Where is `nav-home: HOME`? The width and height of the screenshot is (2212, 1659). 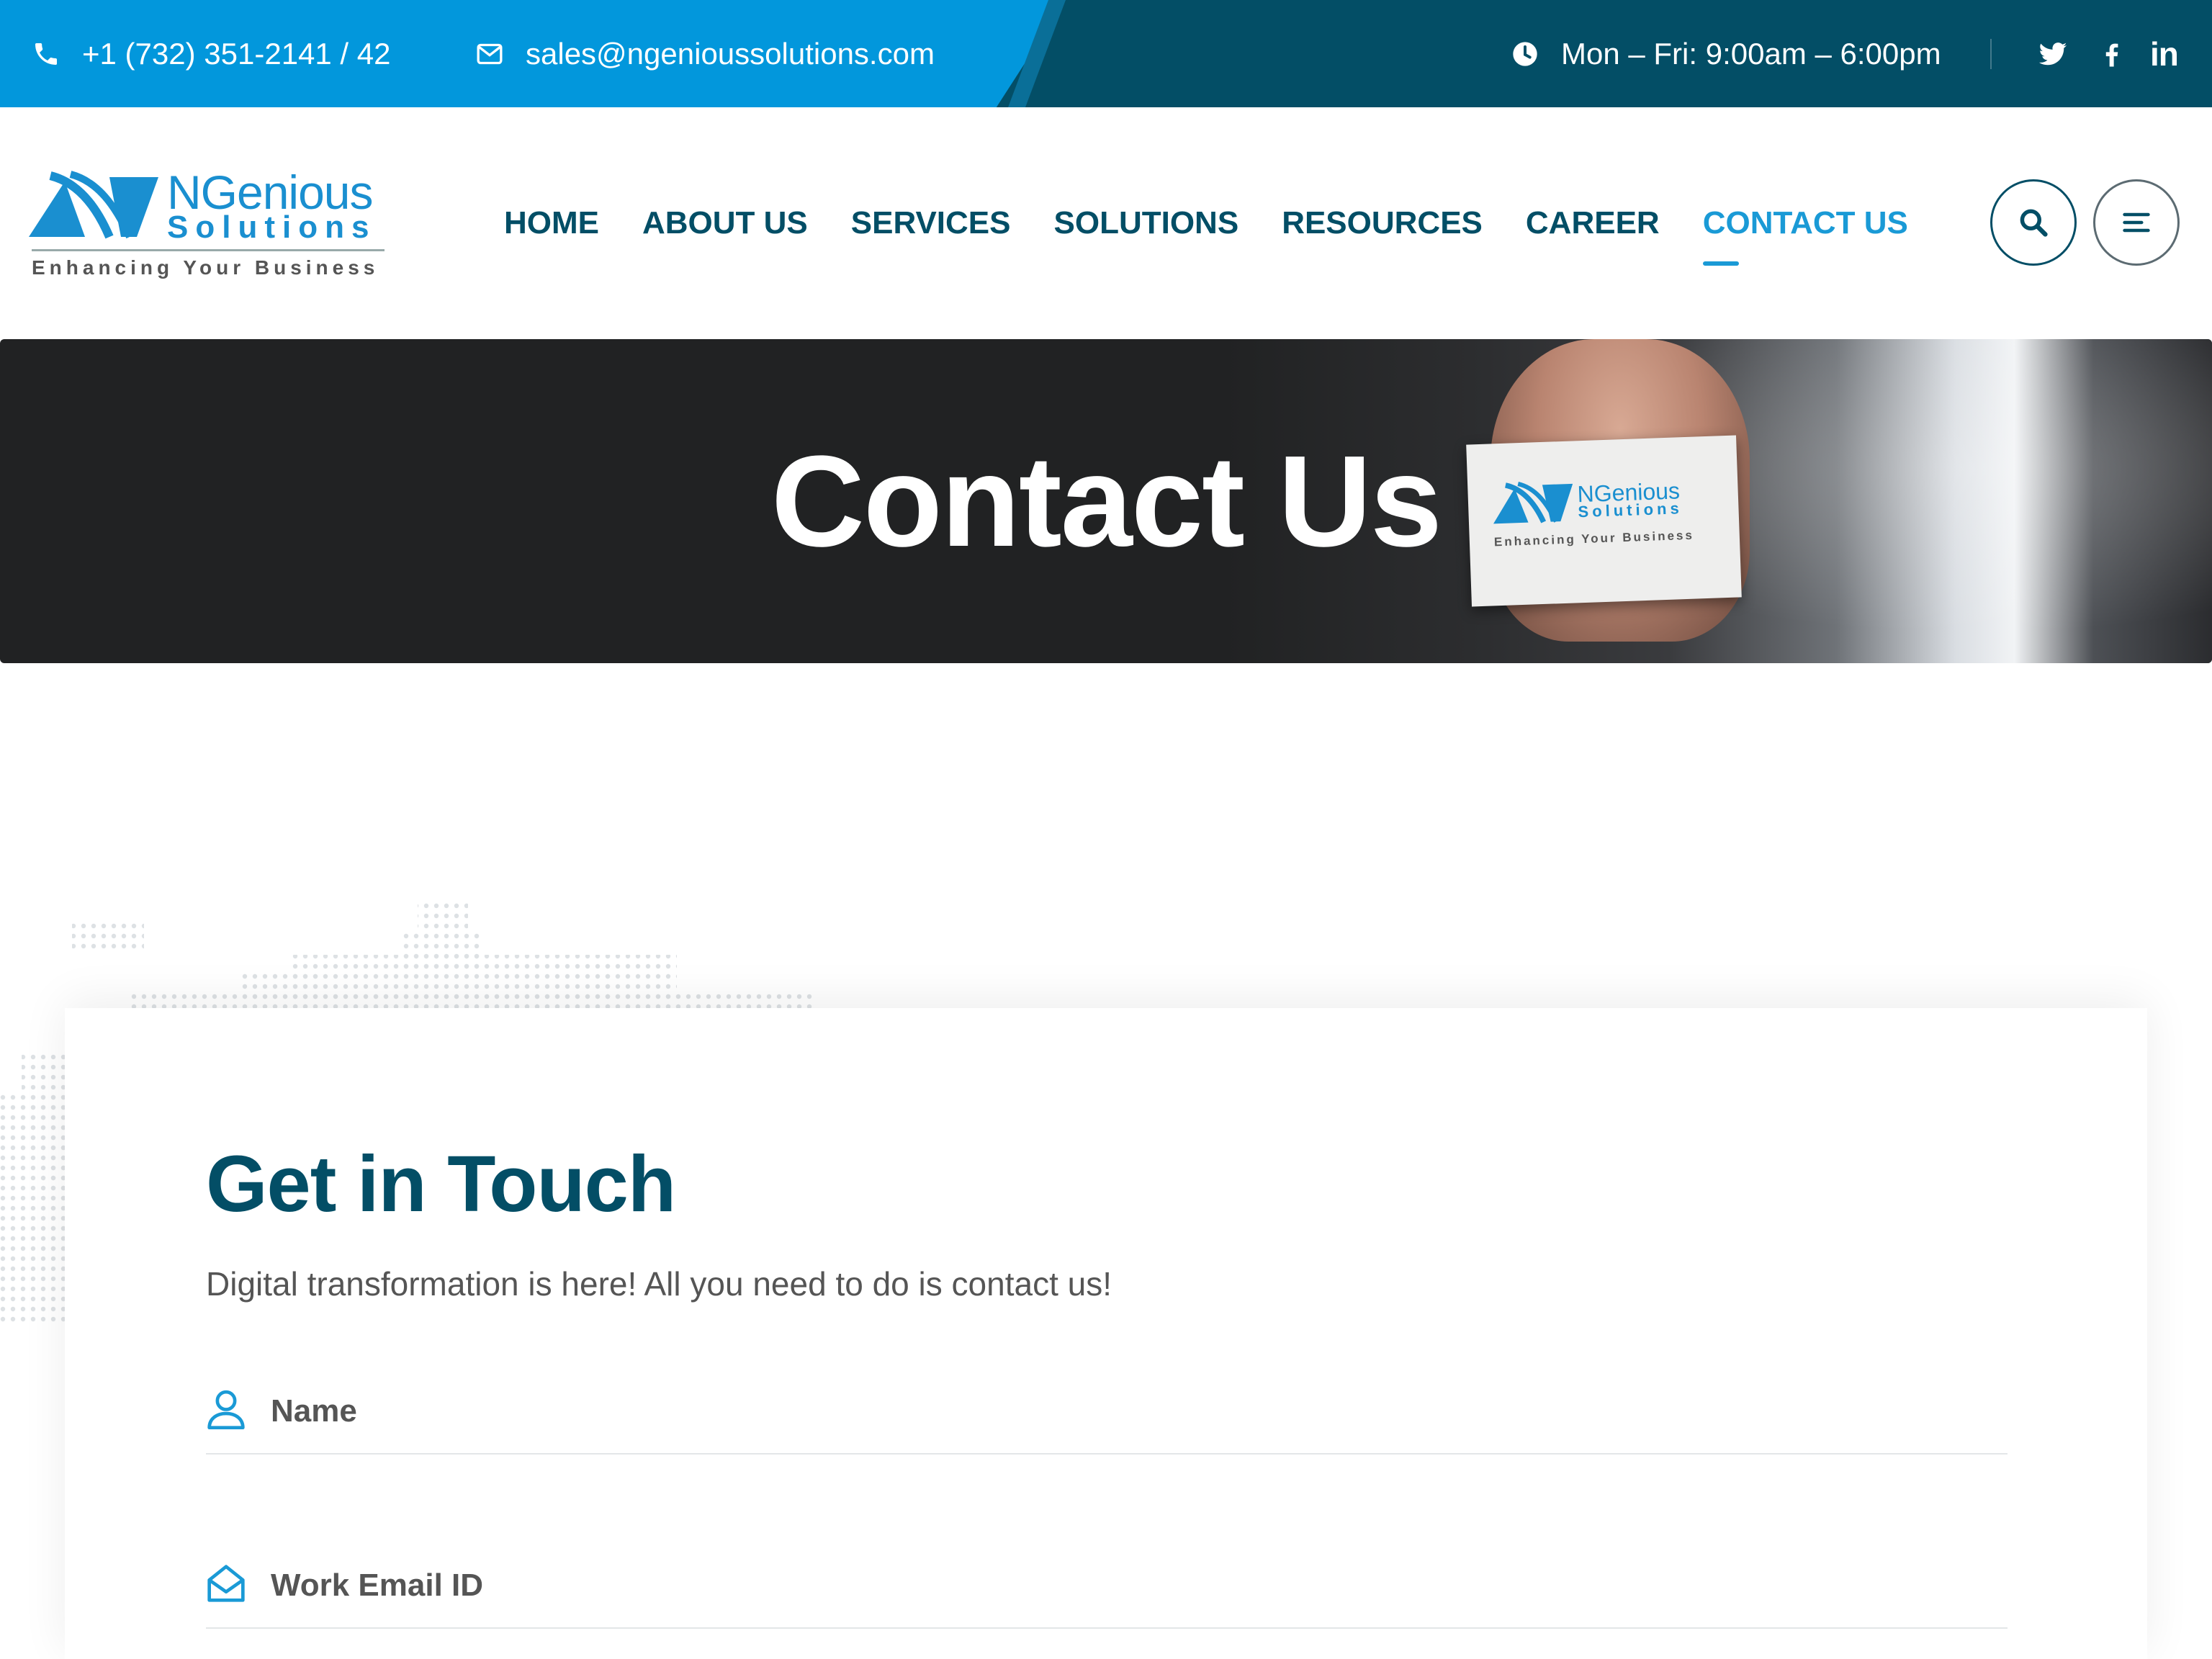
nav-home: HOME is located at coordinates (551, 223).